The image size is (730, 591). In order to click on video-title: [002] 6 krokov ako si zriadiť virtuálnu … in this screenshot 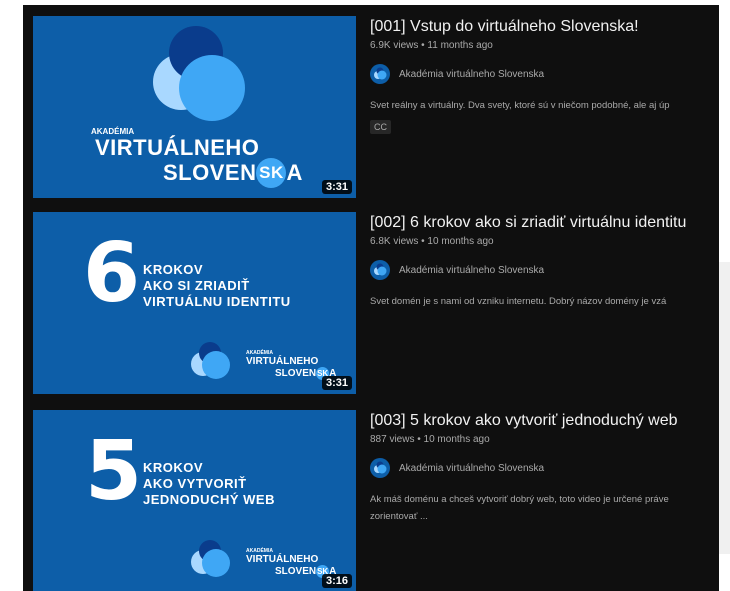, I will do `click(544, 223)`.